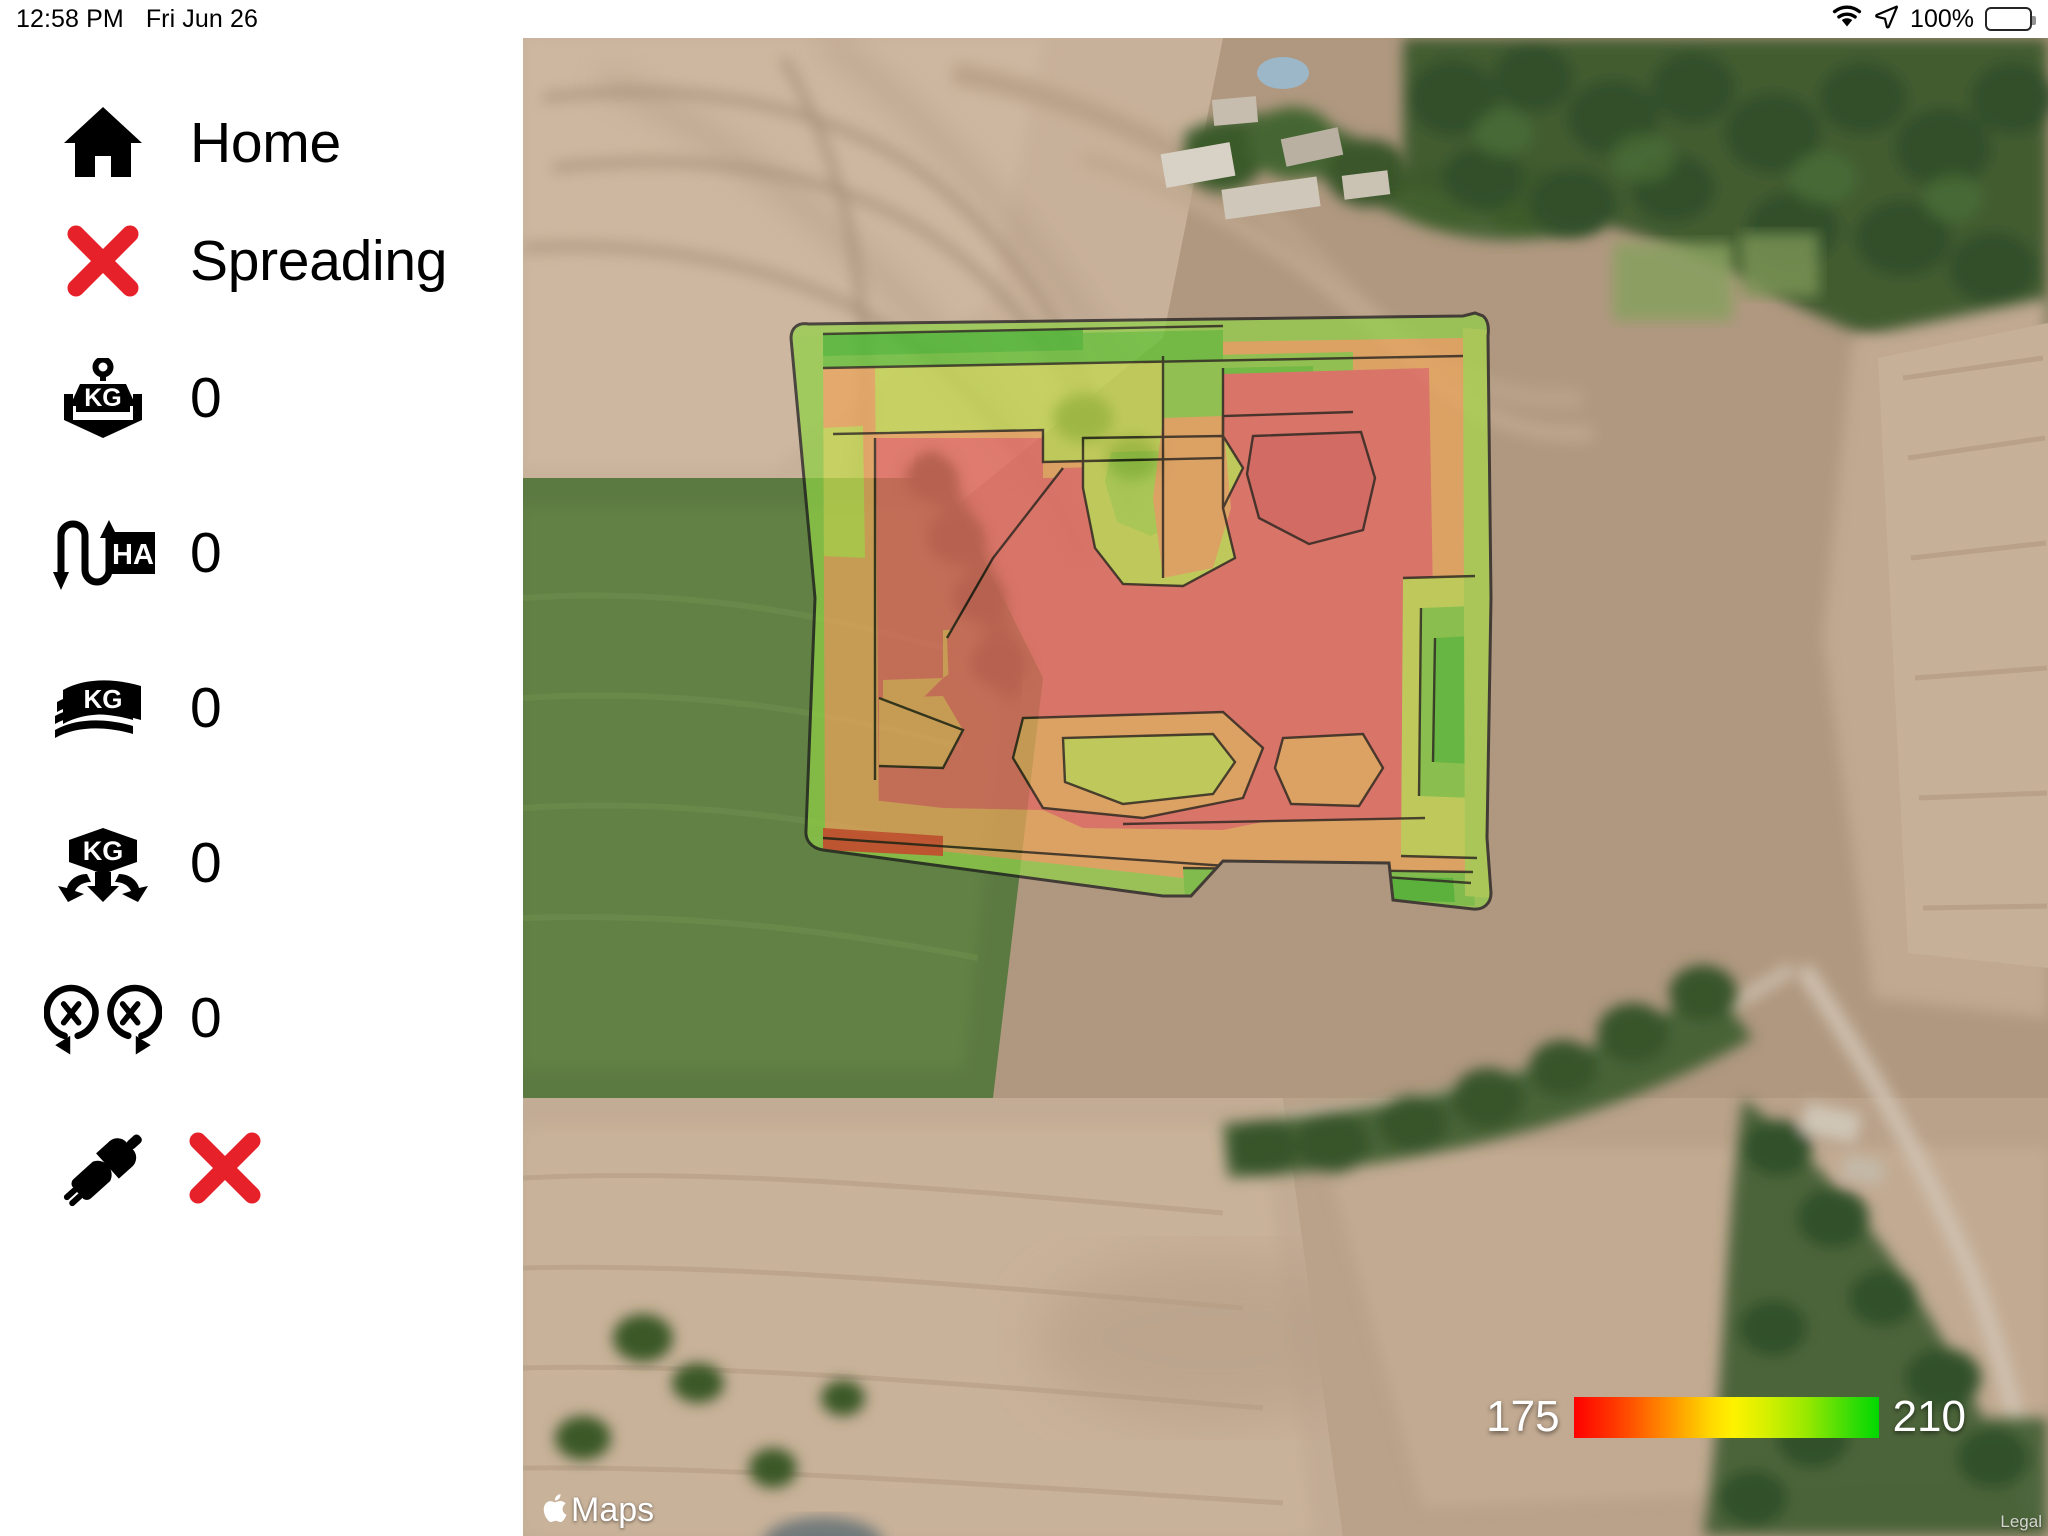 The width and height of the screenshot is (2048, 1536). What do you see at coordinates (613, 1510) in the screenshot?
I see `apple-maps-label: Maps` at bounding box center [613, 1510].